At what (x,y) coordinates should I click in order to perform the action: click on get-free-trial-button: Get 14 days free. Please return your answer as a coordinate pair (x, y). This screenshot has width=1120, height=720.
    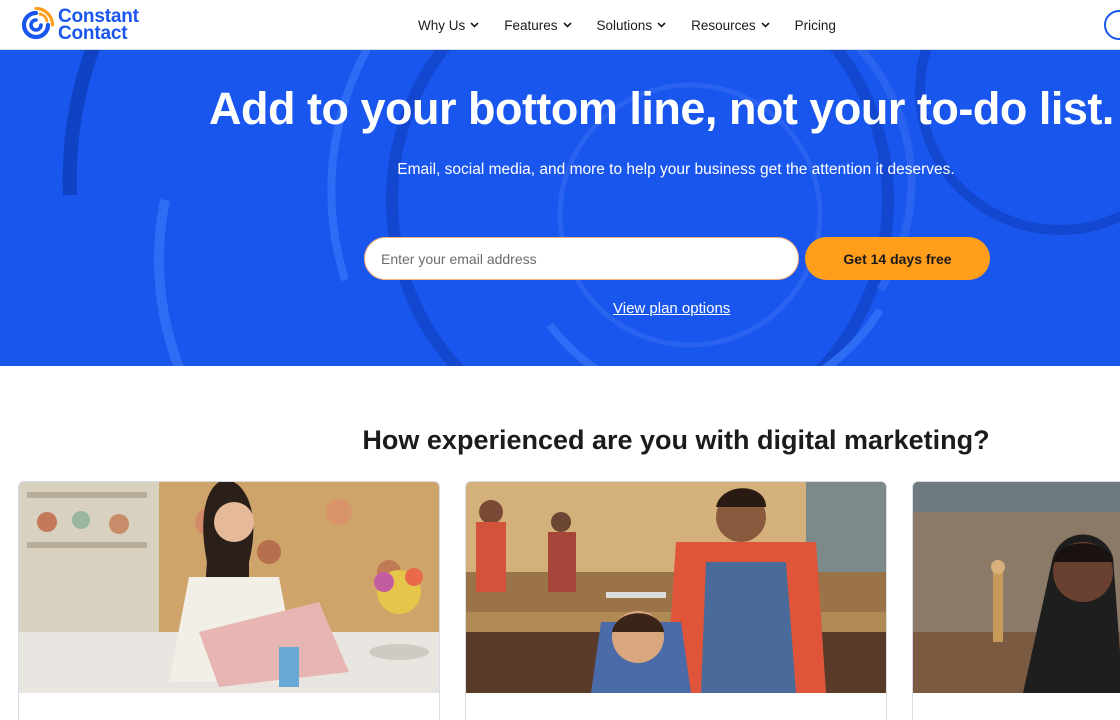
    Looking at the image, I should click on (897, 258).